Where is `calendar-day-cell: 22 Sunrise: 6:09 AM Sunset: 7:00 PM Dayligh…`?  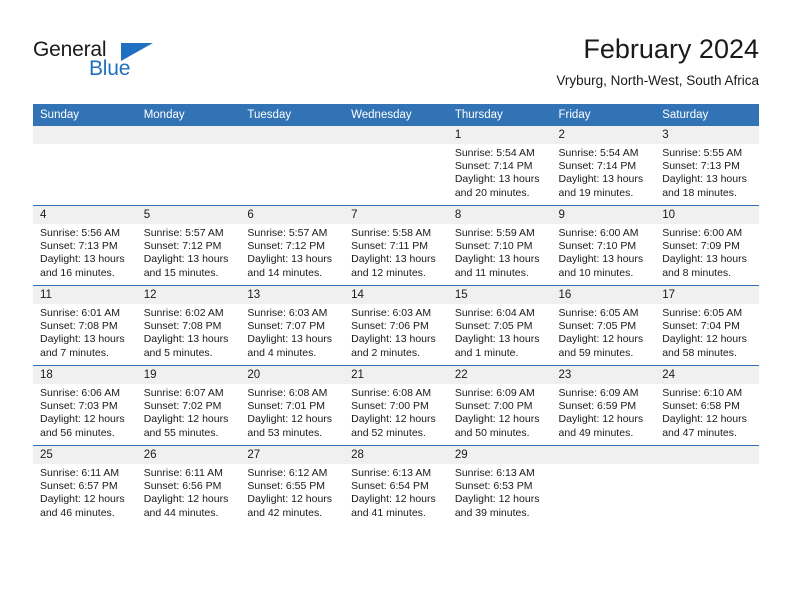 calendar-day-cell: 22 Sunrise: 6:09 AM Sunset: 7:00 PM Dayligh… is located at coordinates (499, 405).